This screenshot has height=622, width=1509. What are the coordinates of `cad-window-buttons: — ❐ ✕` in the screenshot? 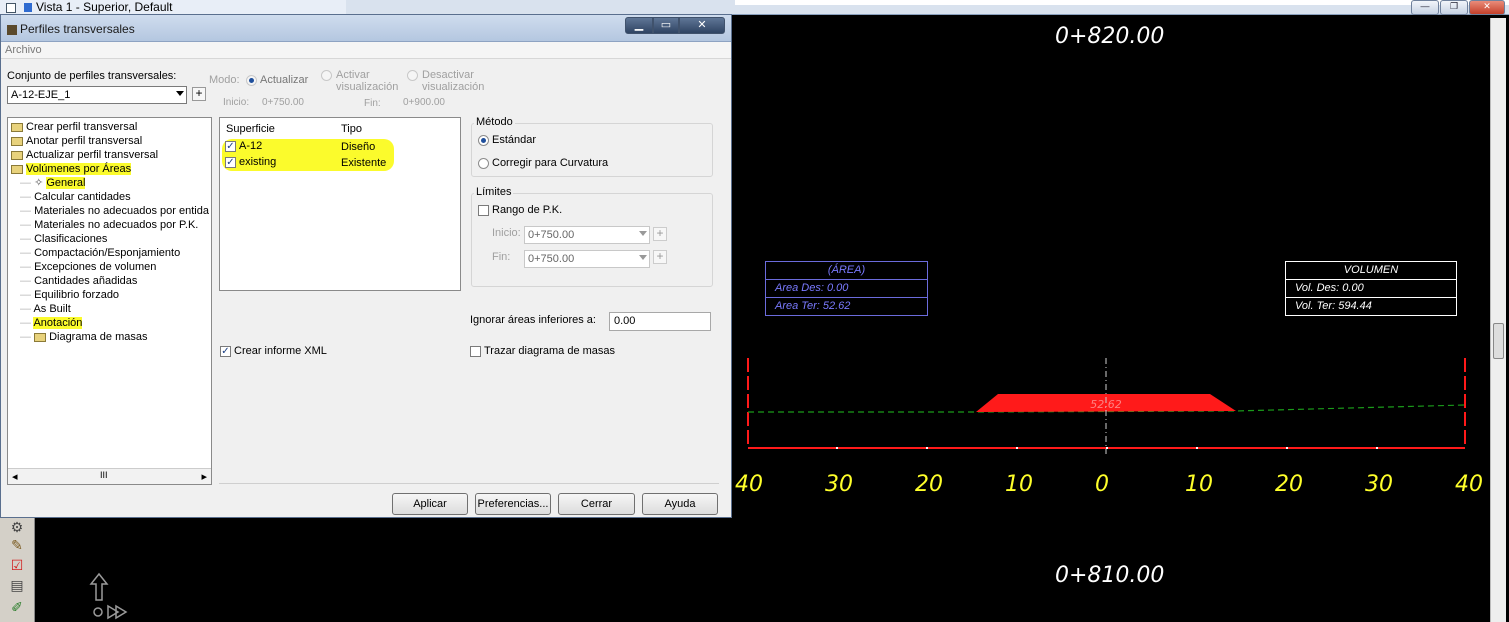 It's located at (1458, 7).